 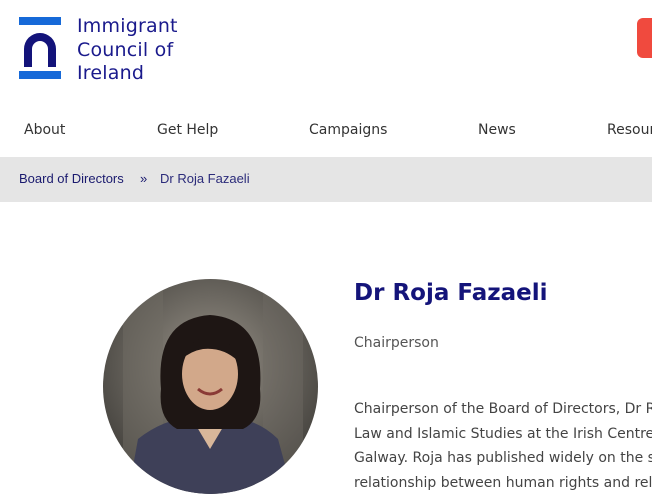 I want to click on profile-role: Chairperson, so click(x=396, y=343).